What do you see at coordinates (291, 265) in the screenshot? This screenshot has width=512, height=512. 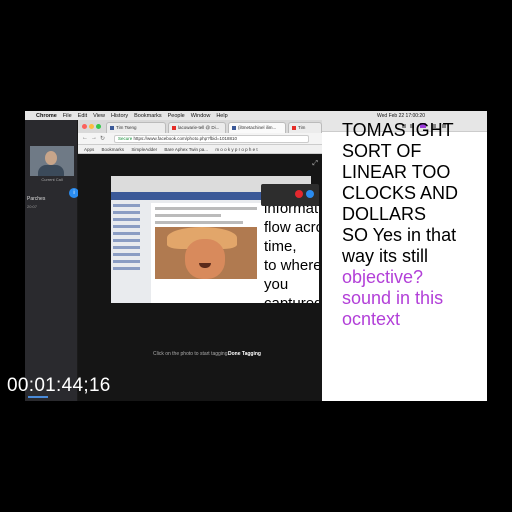 I see `note-line: to where` at bounding box center [291, 265].